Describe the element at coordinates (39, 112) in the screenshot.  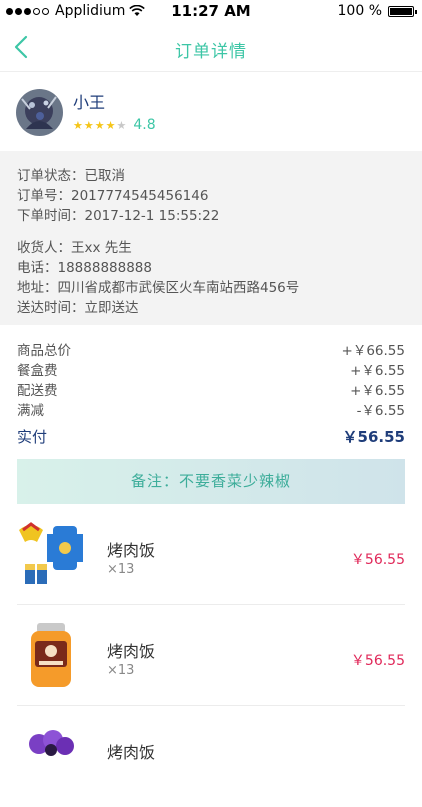
I see `avatar` at that location.